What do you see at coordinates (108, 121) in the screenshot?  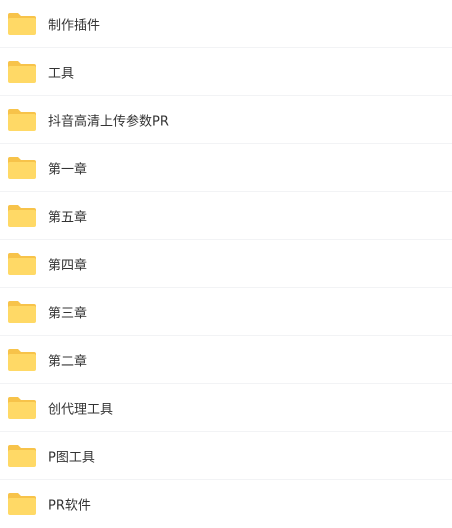 I see `folder-name: 抖音高清上传参数PR` at bounding box center [108, 121].